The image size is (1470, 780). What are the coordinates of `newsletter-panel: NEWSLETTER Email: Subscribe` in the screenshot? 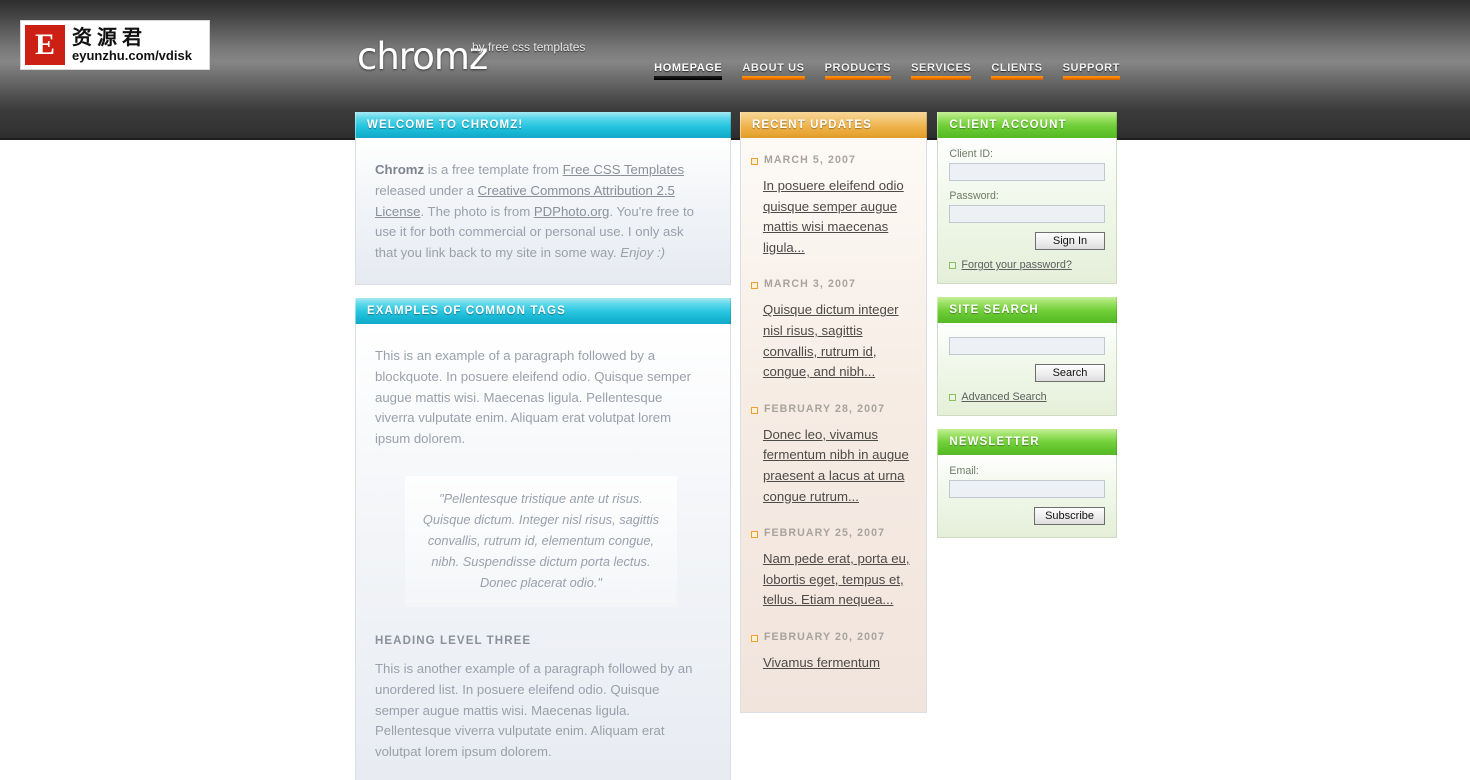 It's located at (1027, 483).